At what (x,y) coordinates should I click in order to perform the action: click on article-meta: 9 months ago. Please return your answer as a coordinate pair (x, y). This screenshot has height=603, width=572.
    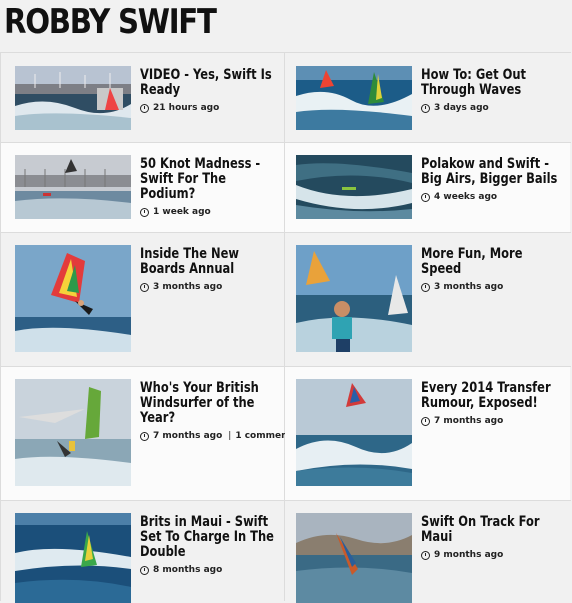
    Looking at the image, I should click on (493, 555).